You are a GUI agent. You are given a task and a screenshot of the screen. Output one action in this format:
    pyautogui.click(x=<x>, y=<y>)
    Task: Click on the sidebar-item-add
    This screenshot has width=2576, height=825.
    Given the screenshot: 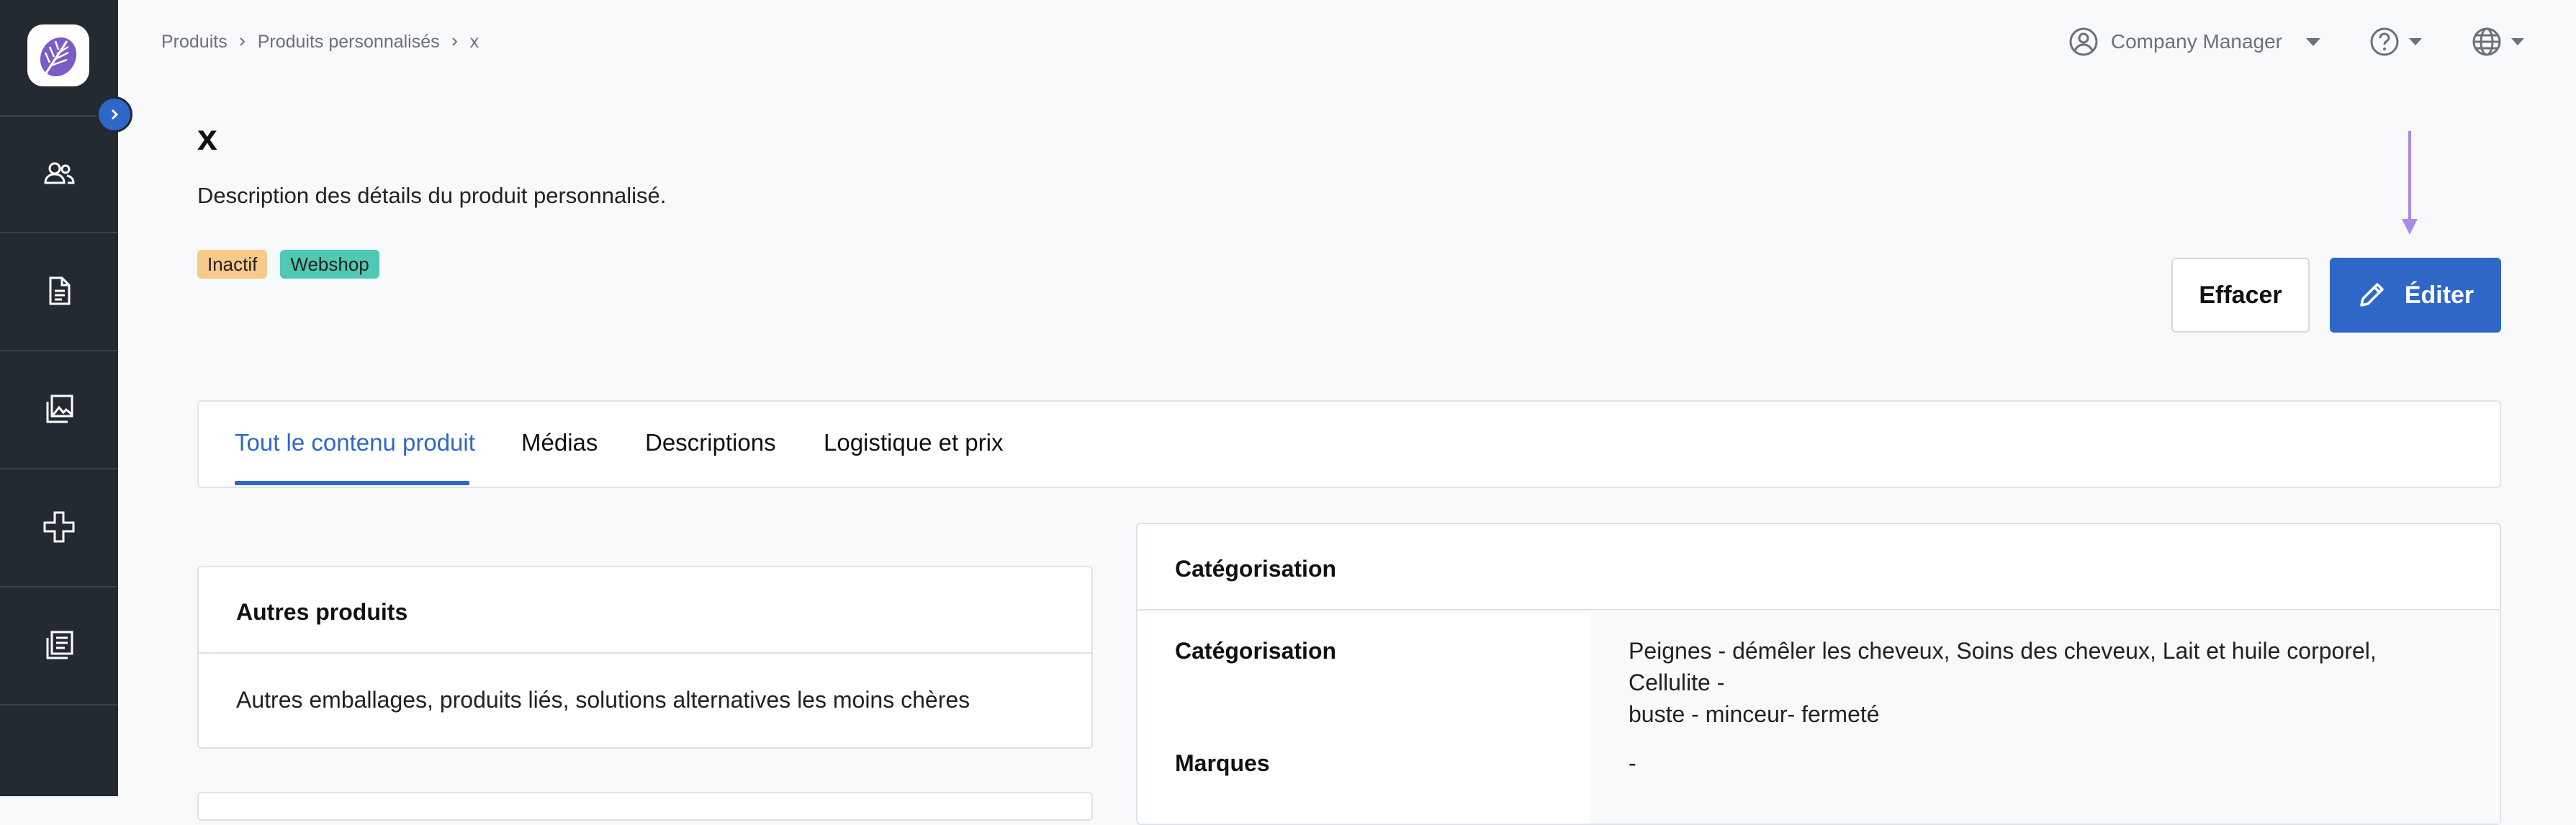 What is the action you would take?
    pyautogui.click(x=59, y=527)
    